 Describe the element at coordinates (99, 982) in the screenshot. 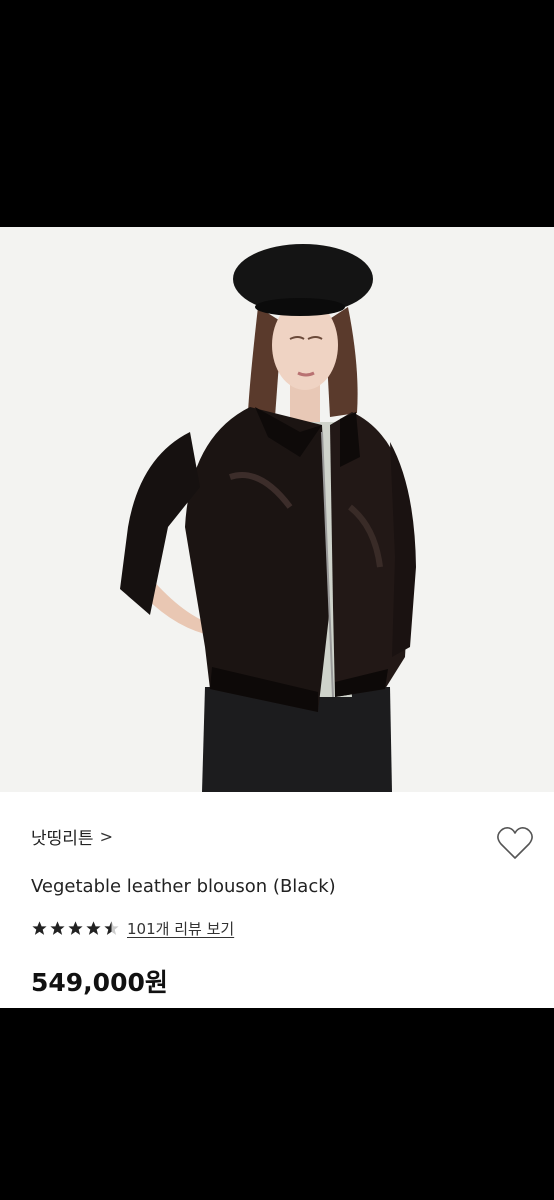

I see `product-price: 549,000원` at that location.